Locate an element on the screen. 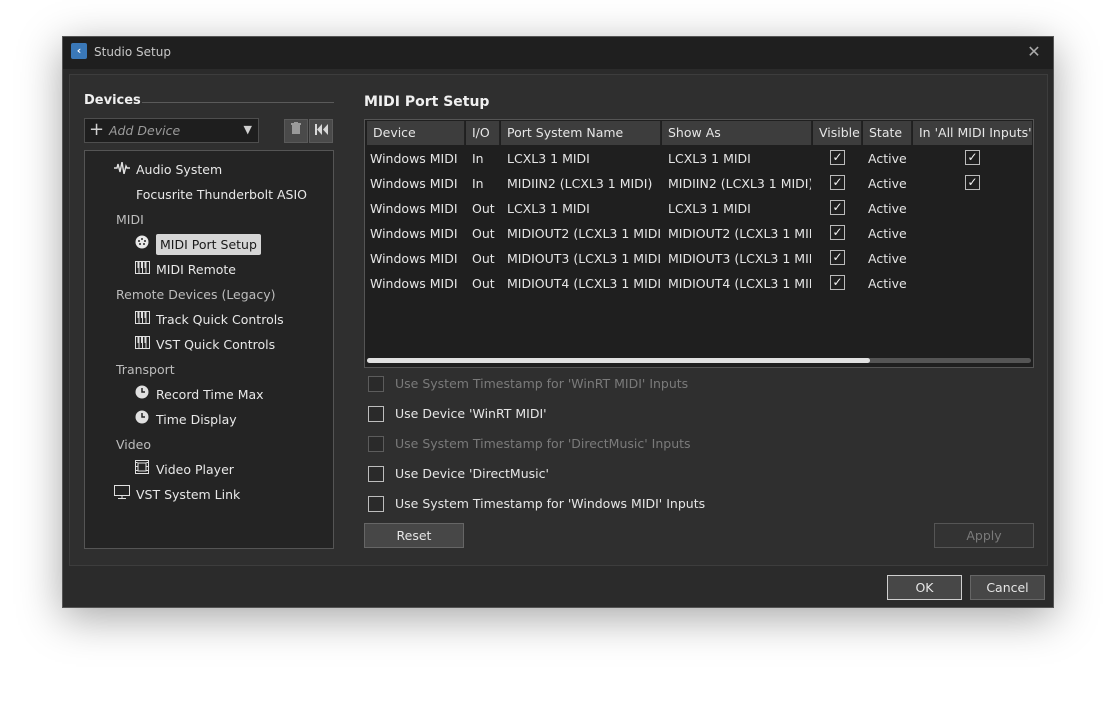 The height and width of the screenshot is (703, 1116). dropdown-arrow-icon: ▼ is located at coordinates (247, 129).